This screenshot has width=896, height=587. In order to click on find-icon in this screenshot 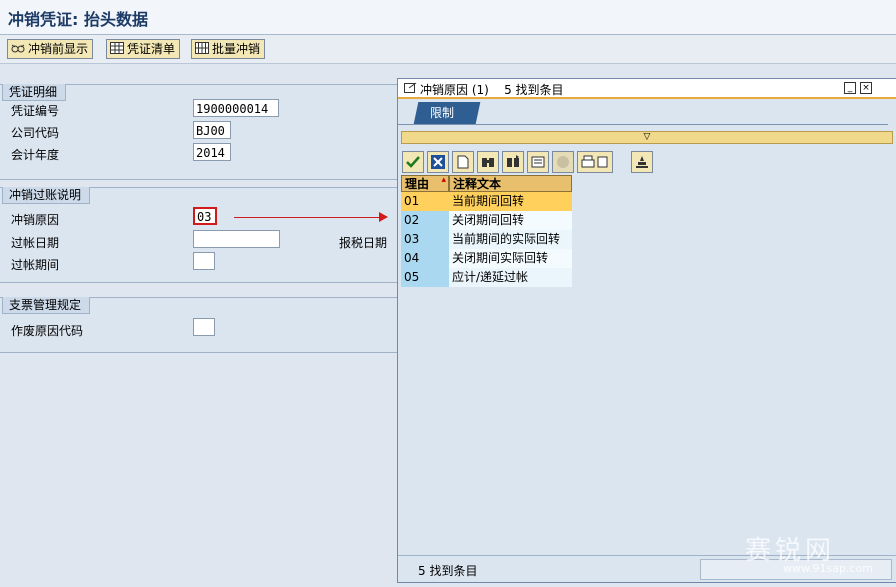, I will do `click(488, 162)`.